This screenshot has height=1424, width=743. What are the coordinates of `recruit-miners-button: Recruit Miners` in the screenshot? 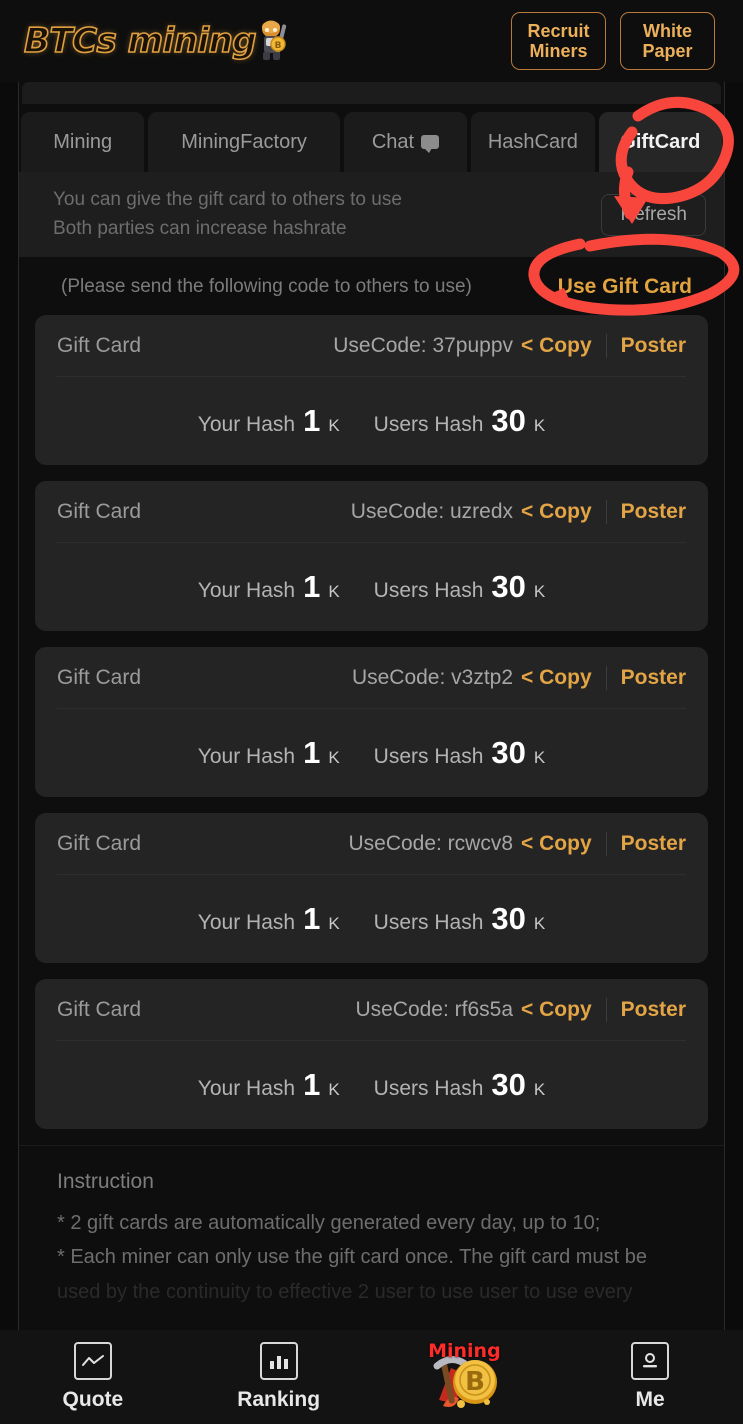 It's located at (558, 41).